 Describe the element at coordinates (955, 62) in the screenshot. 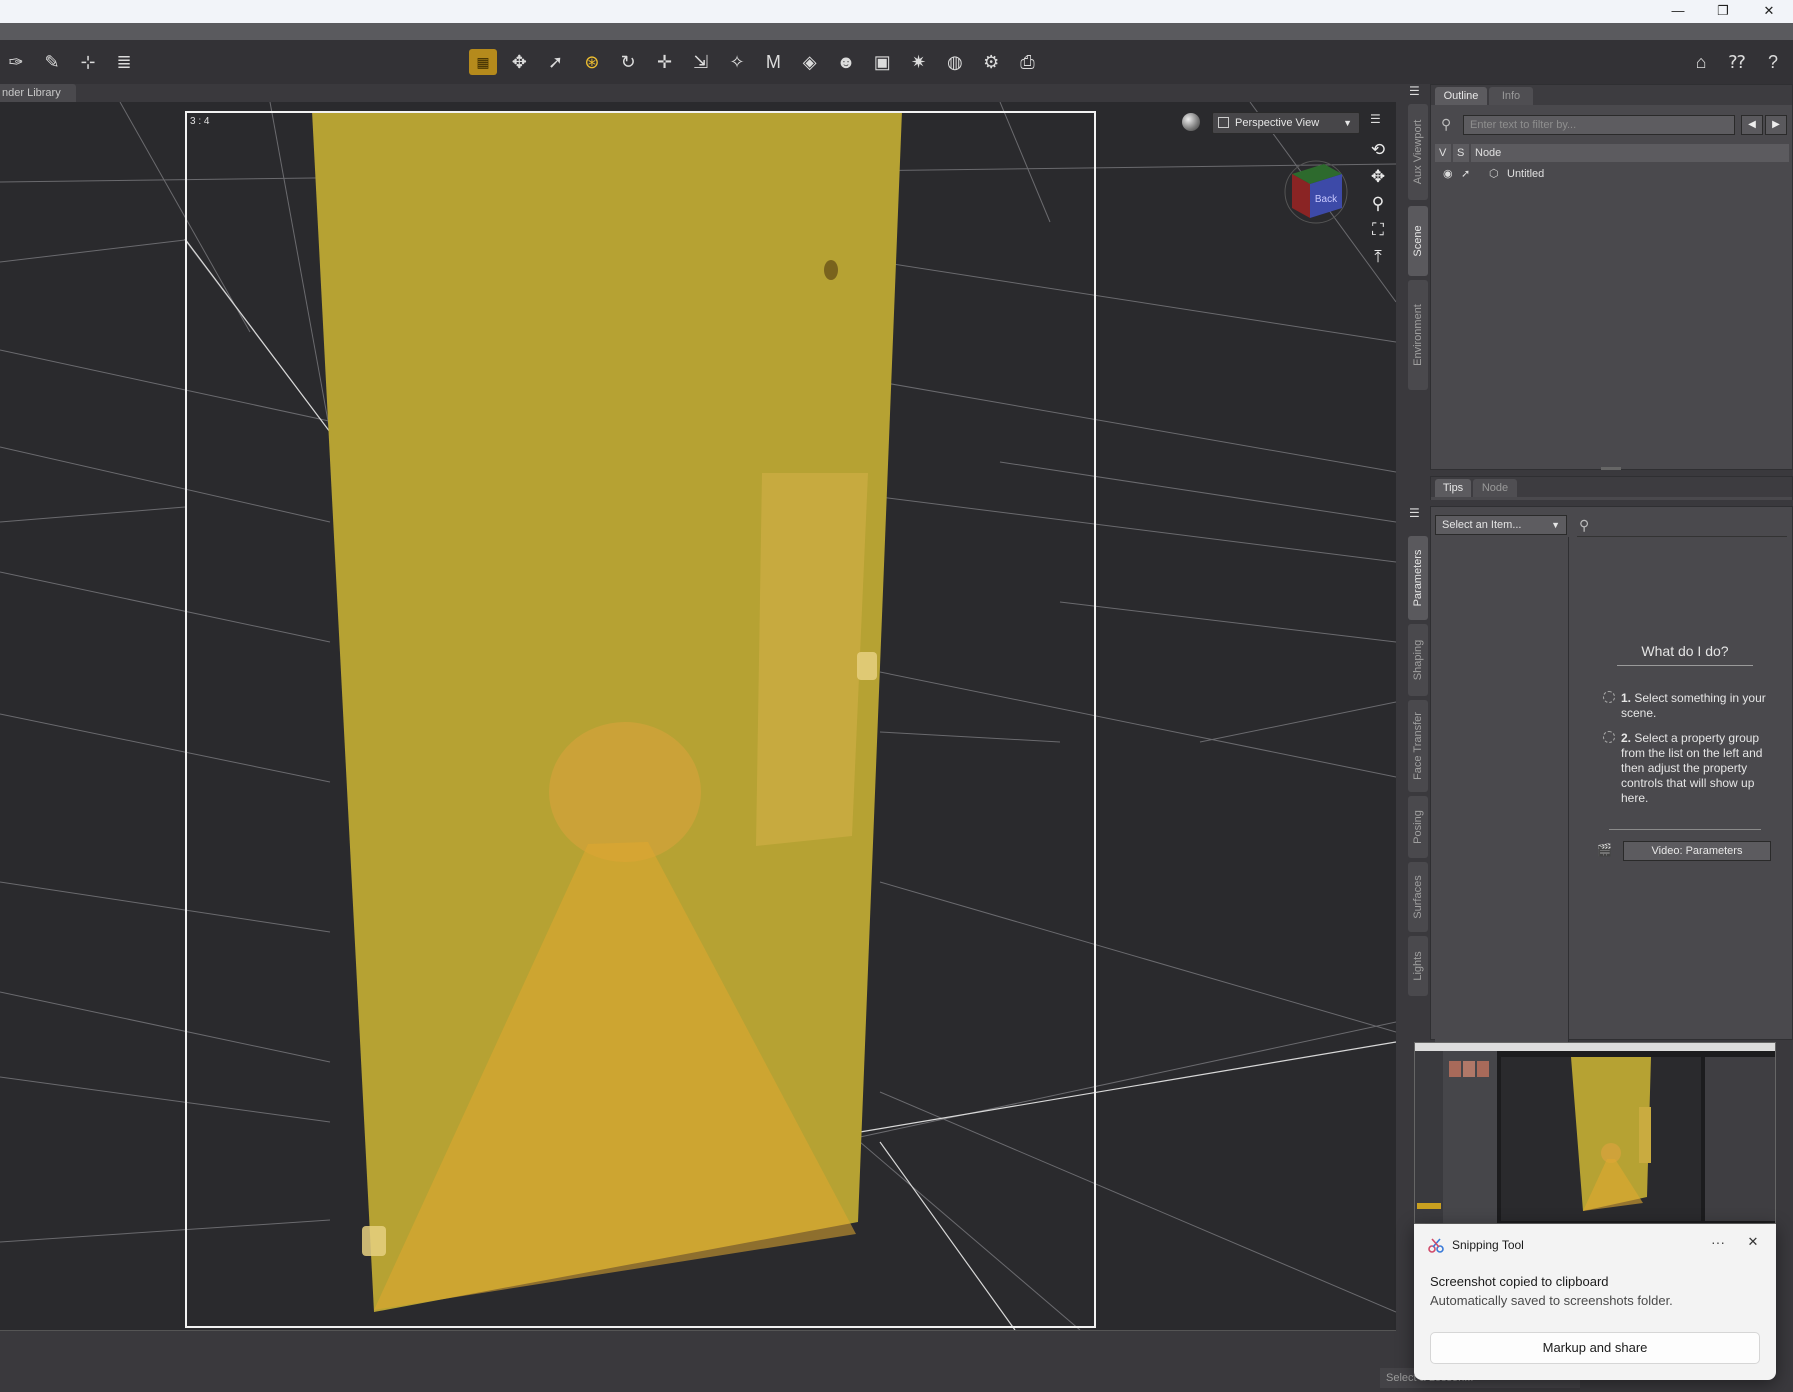

I see `sphere-tool-icon: ◍` at that location.